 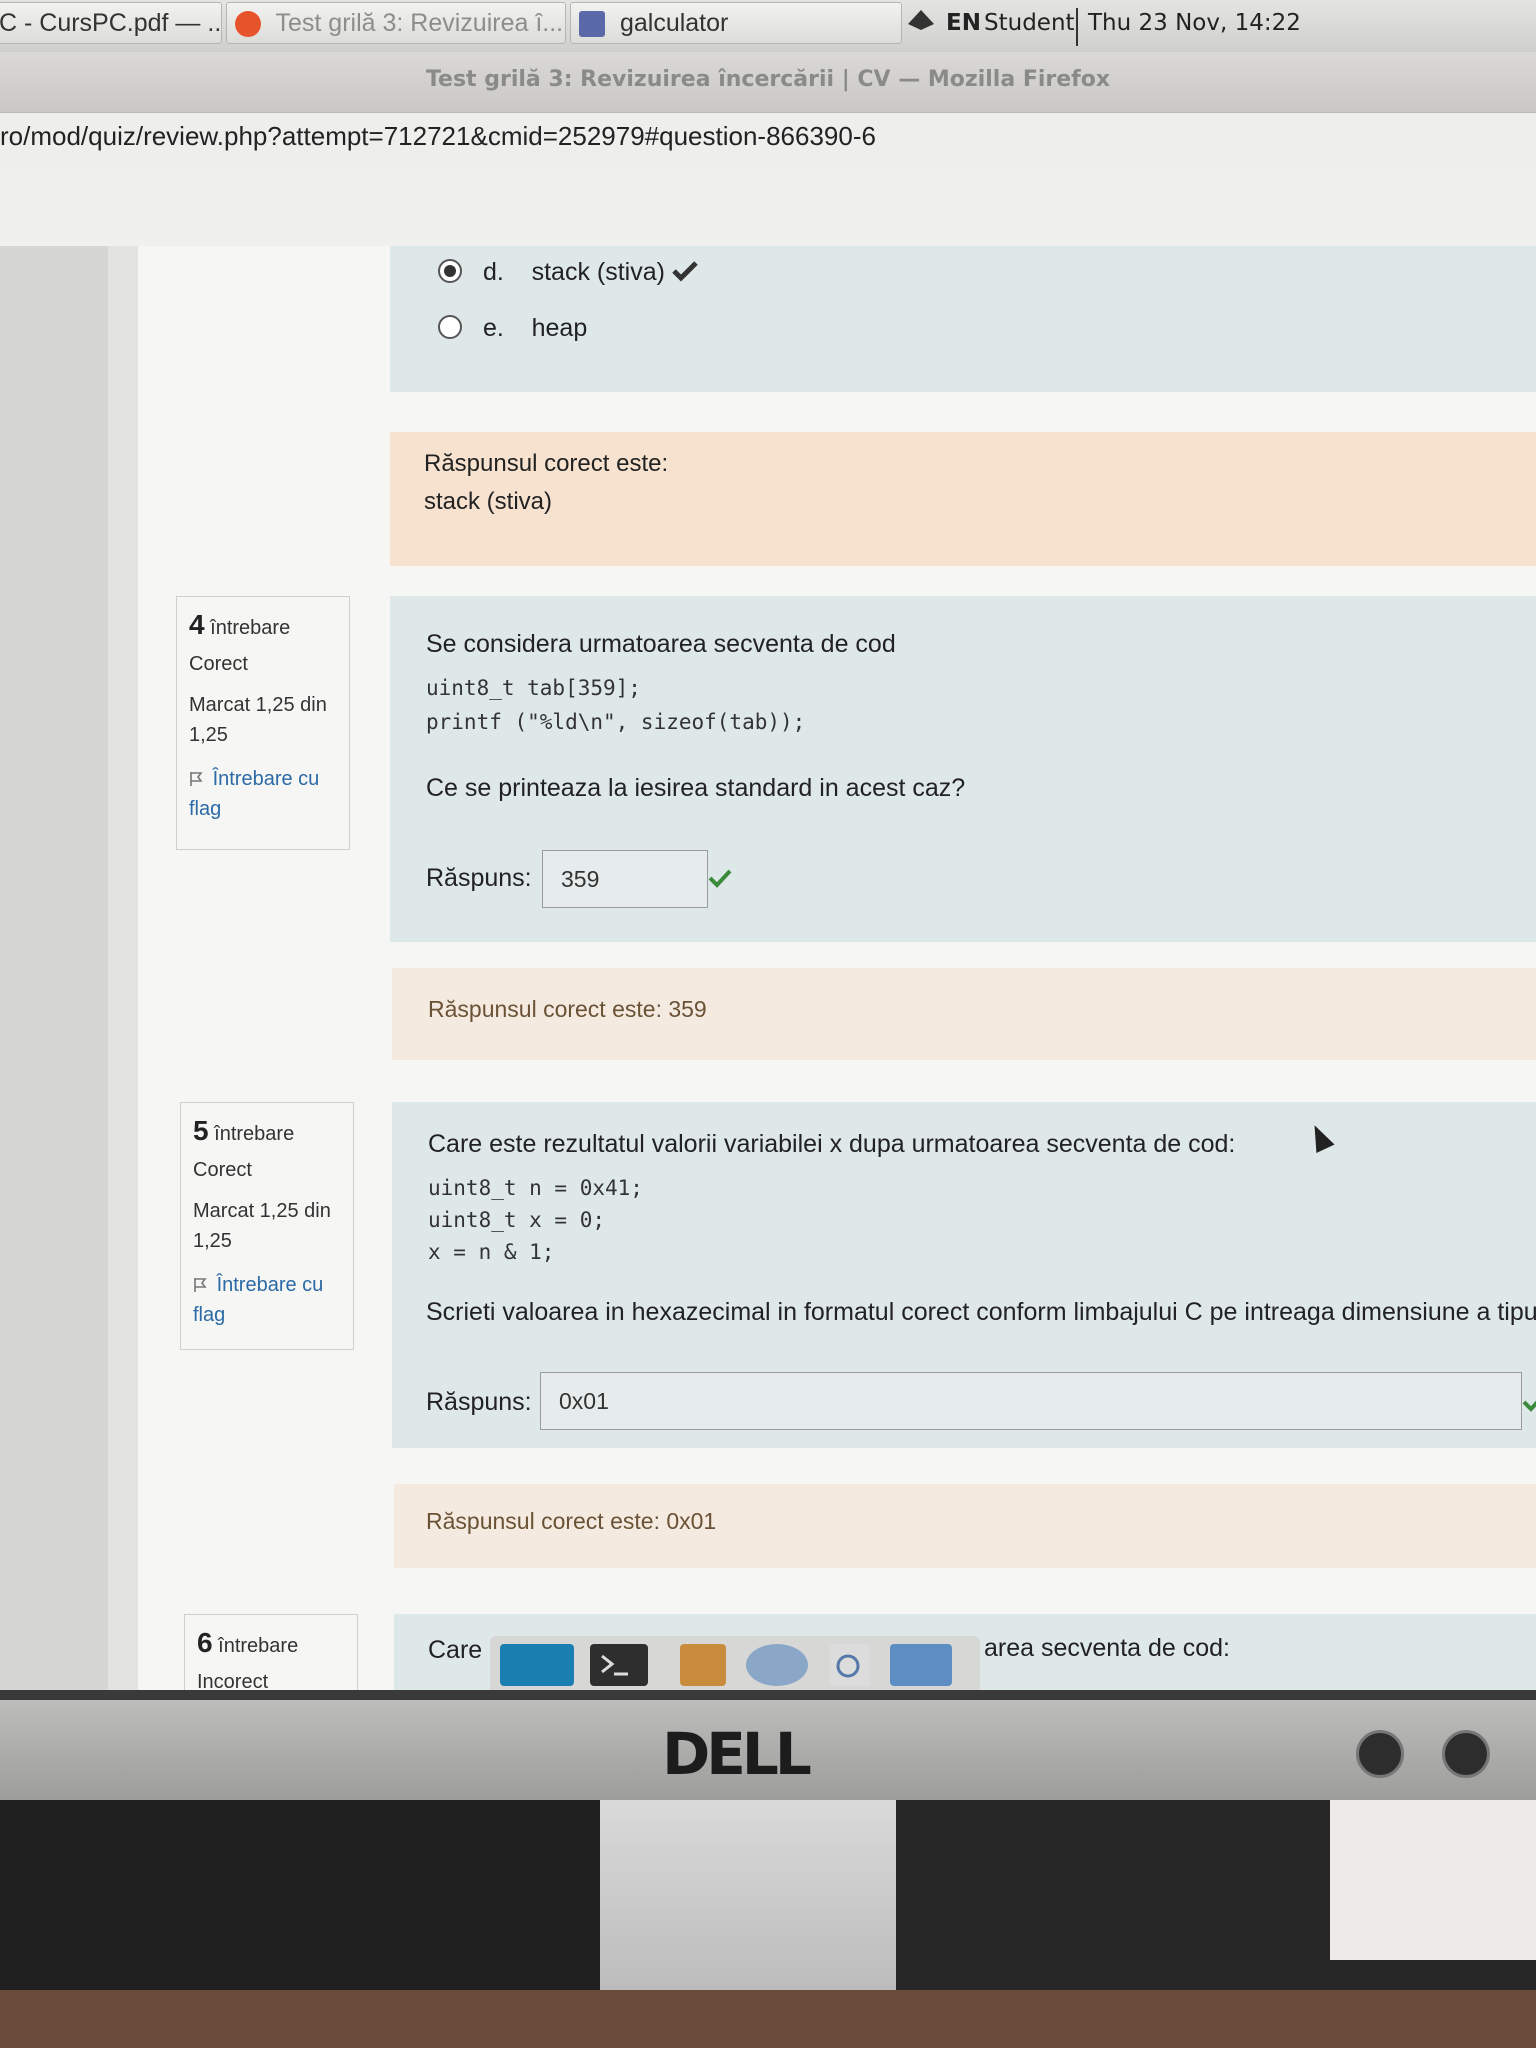 What do you see at coordinates (54, 968) in the screenshot?
I see `left-drawer` at bounding box center [54, 968].